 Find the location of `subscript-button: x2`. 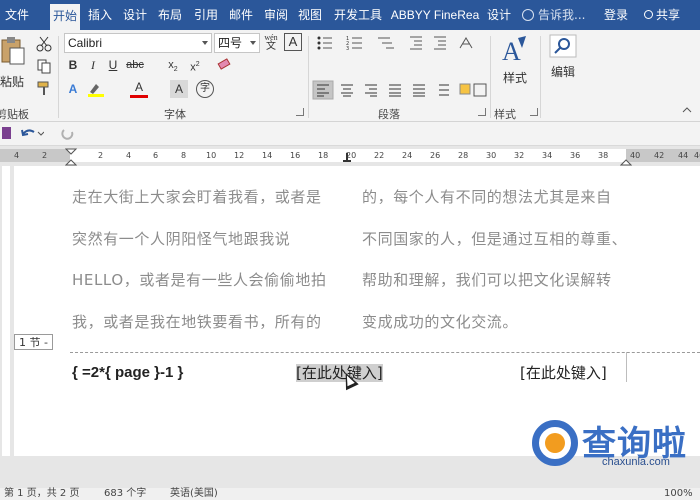

subscript-button: x2 is located at coordinates (173, 65).